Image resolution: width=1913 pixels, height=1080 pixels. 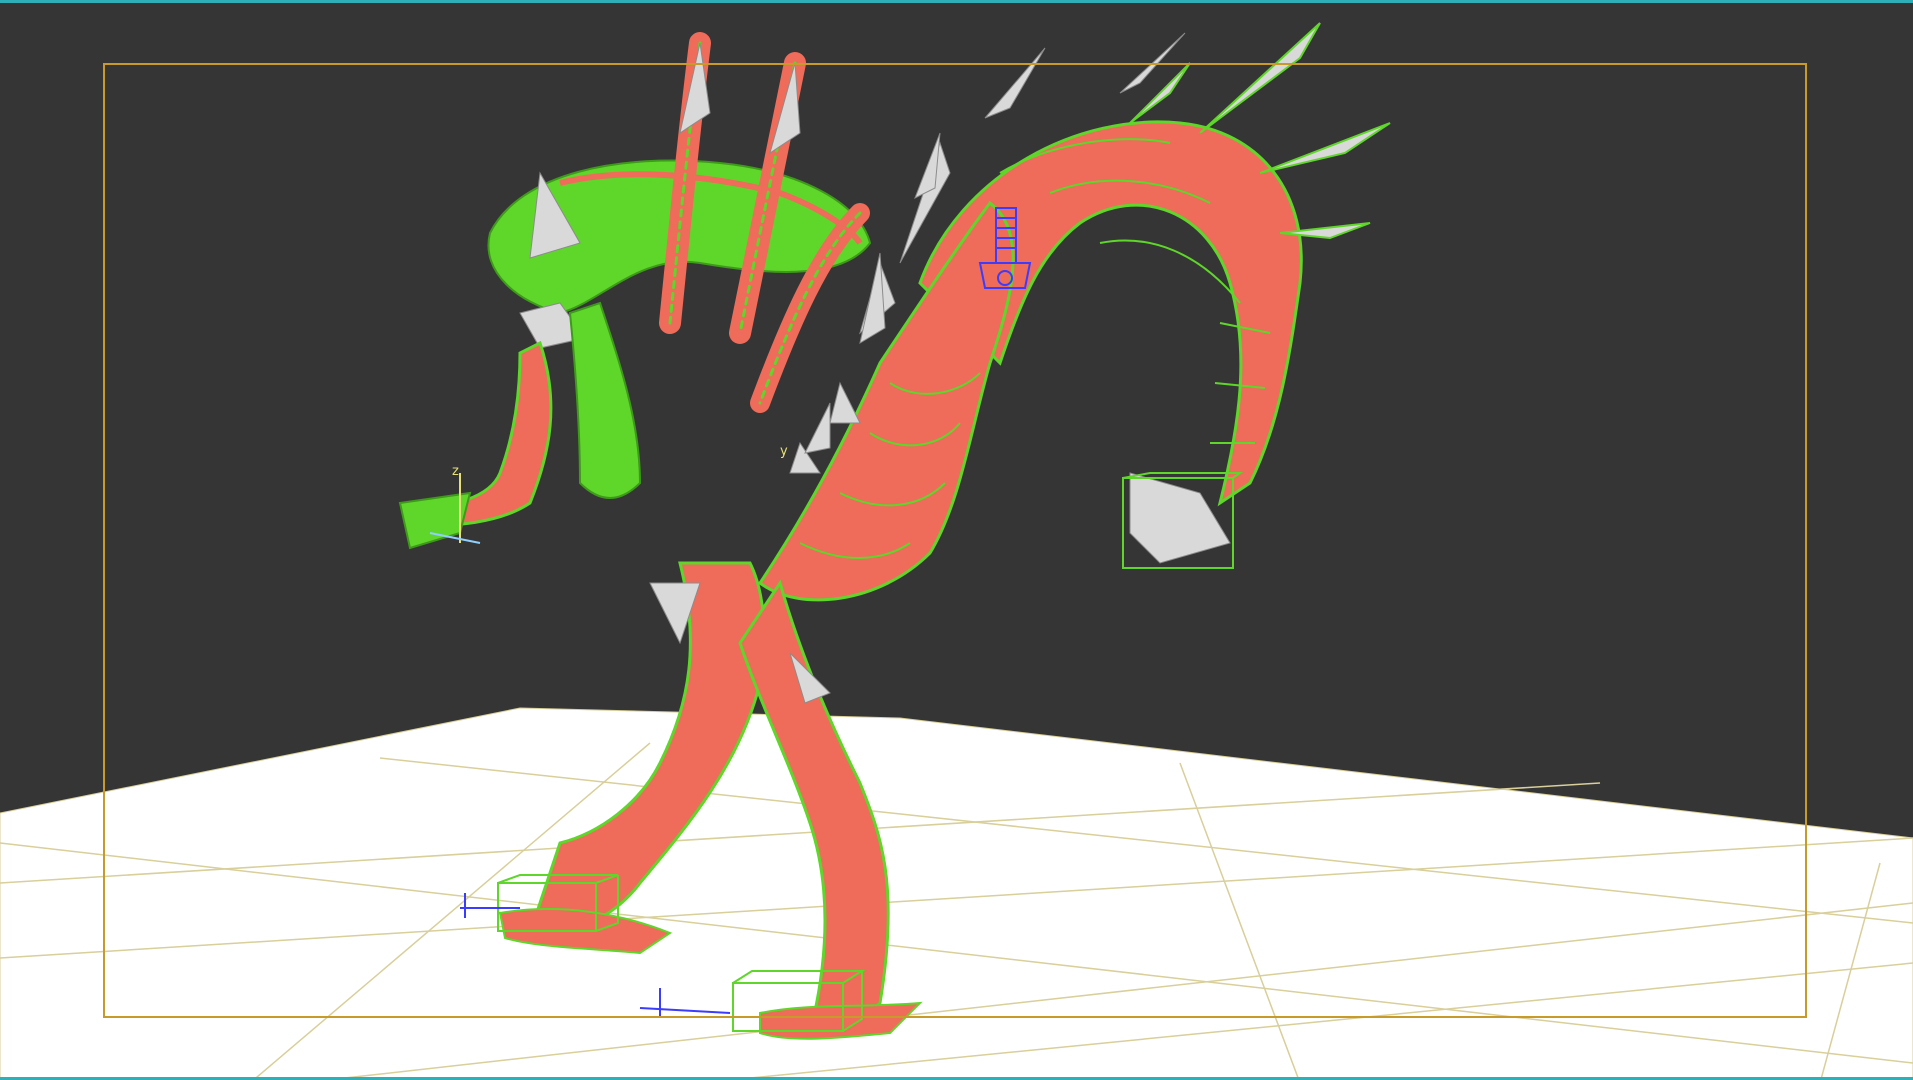 What do you see at coordinates (520, 425) in the screenshot?
I see `creature-arm` at bounding box center [520, 425].